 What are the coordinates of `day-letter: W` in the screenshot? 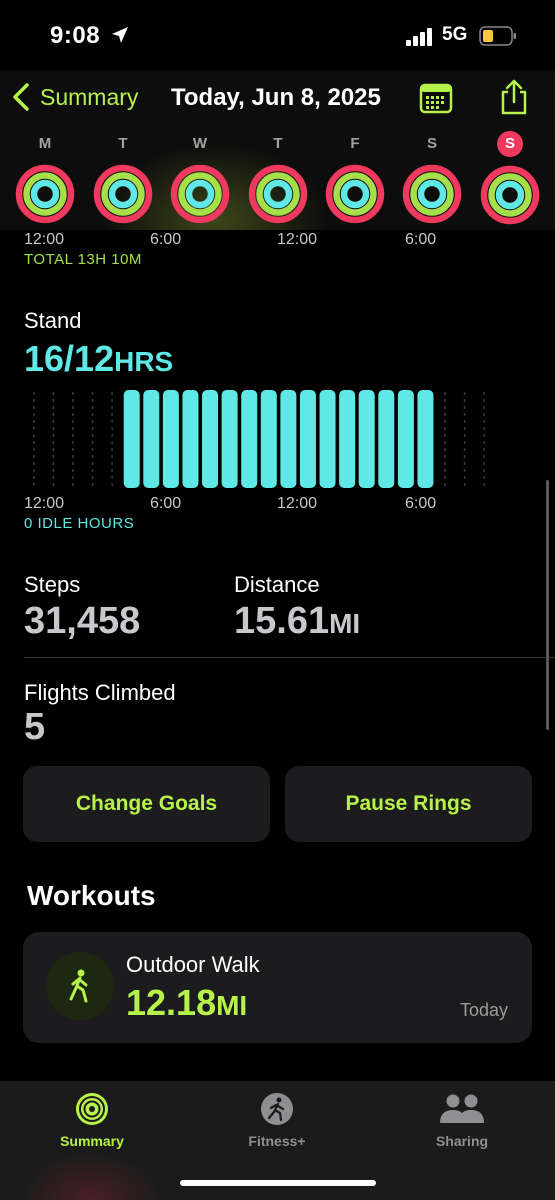 It's located at (200, 143).